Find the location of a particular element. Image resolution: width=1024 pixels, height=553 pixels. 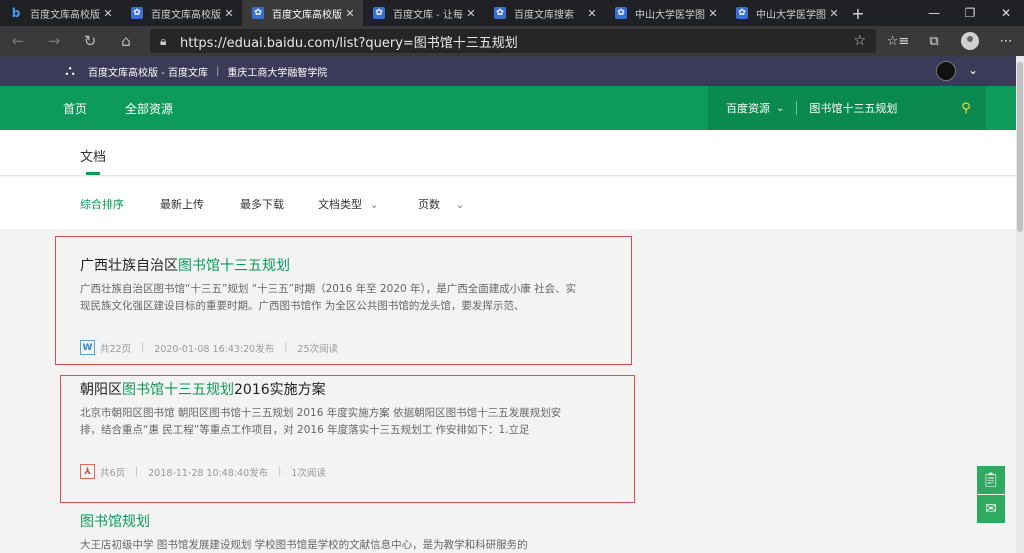

clipboard-icon: 📋︎ is located at coordinates (991, 480).